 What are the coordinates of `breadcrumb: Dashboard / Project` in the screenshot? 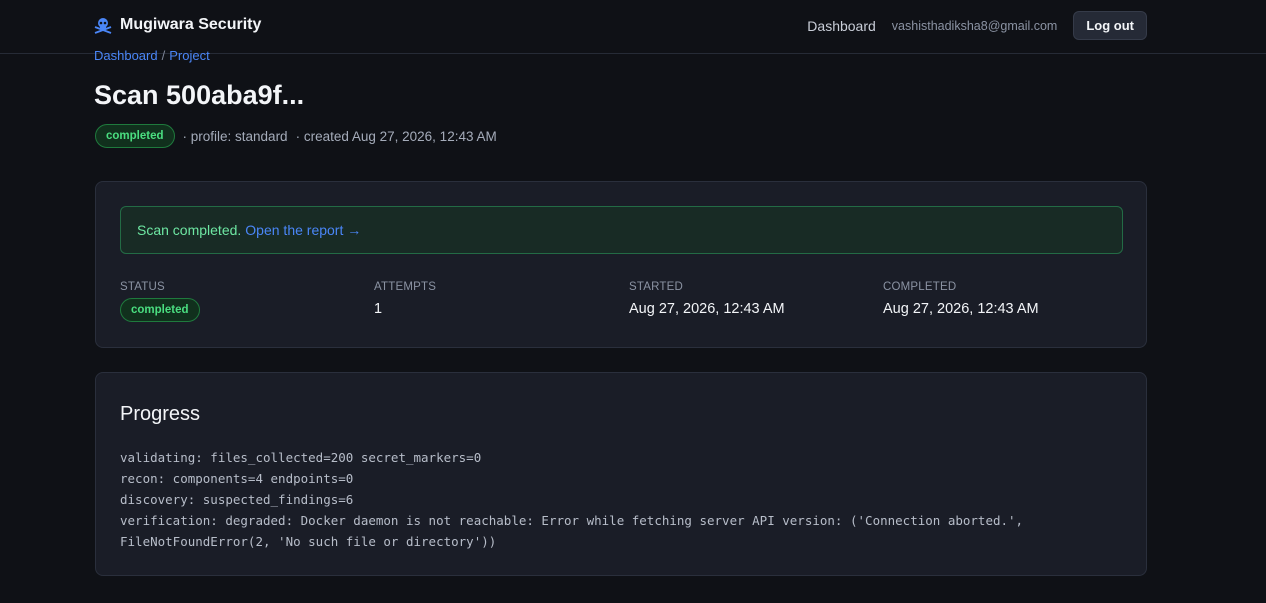 It's located at (152, 55).